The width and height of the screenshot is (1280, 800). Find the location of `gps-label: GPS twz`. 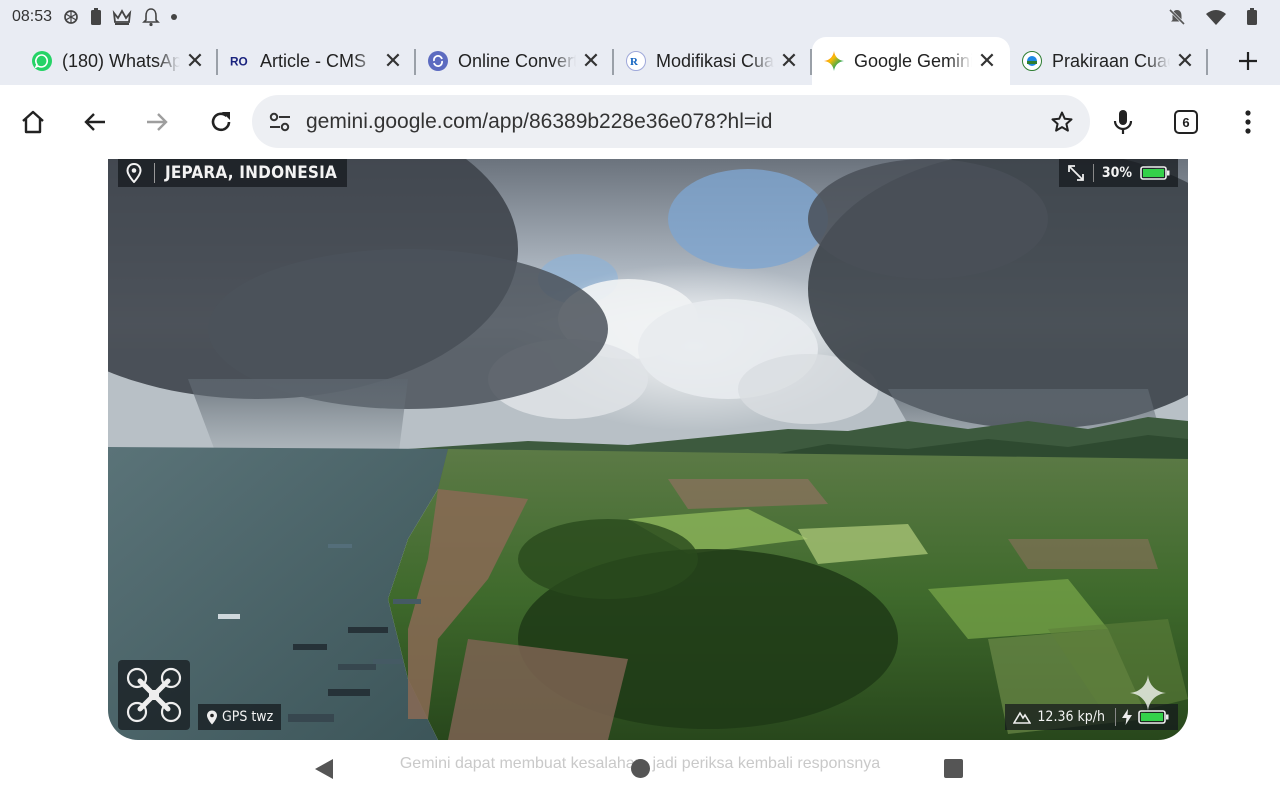

gps-label: GPS twz is located at coordinates (248, 717).